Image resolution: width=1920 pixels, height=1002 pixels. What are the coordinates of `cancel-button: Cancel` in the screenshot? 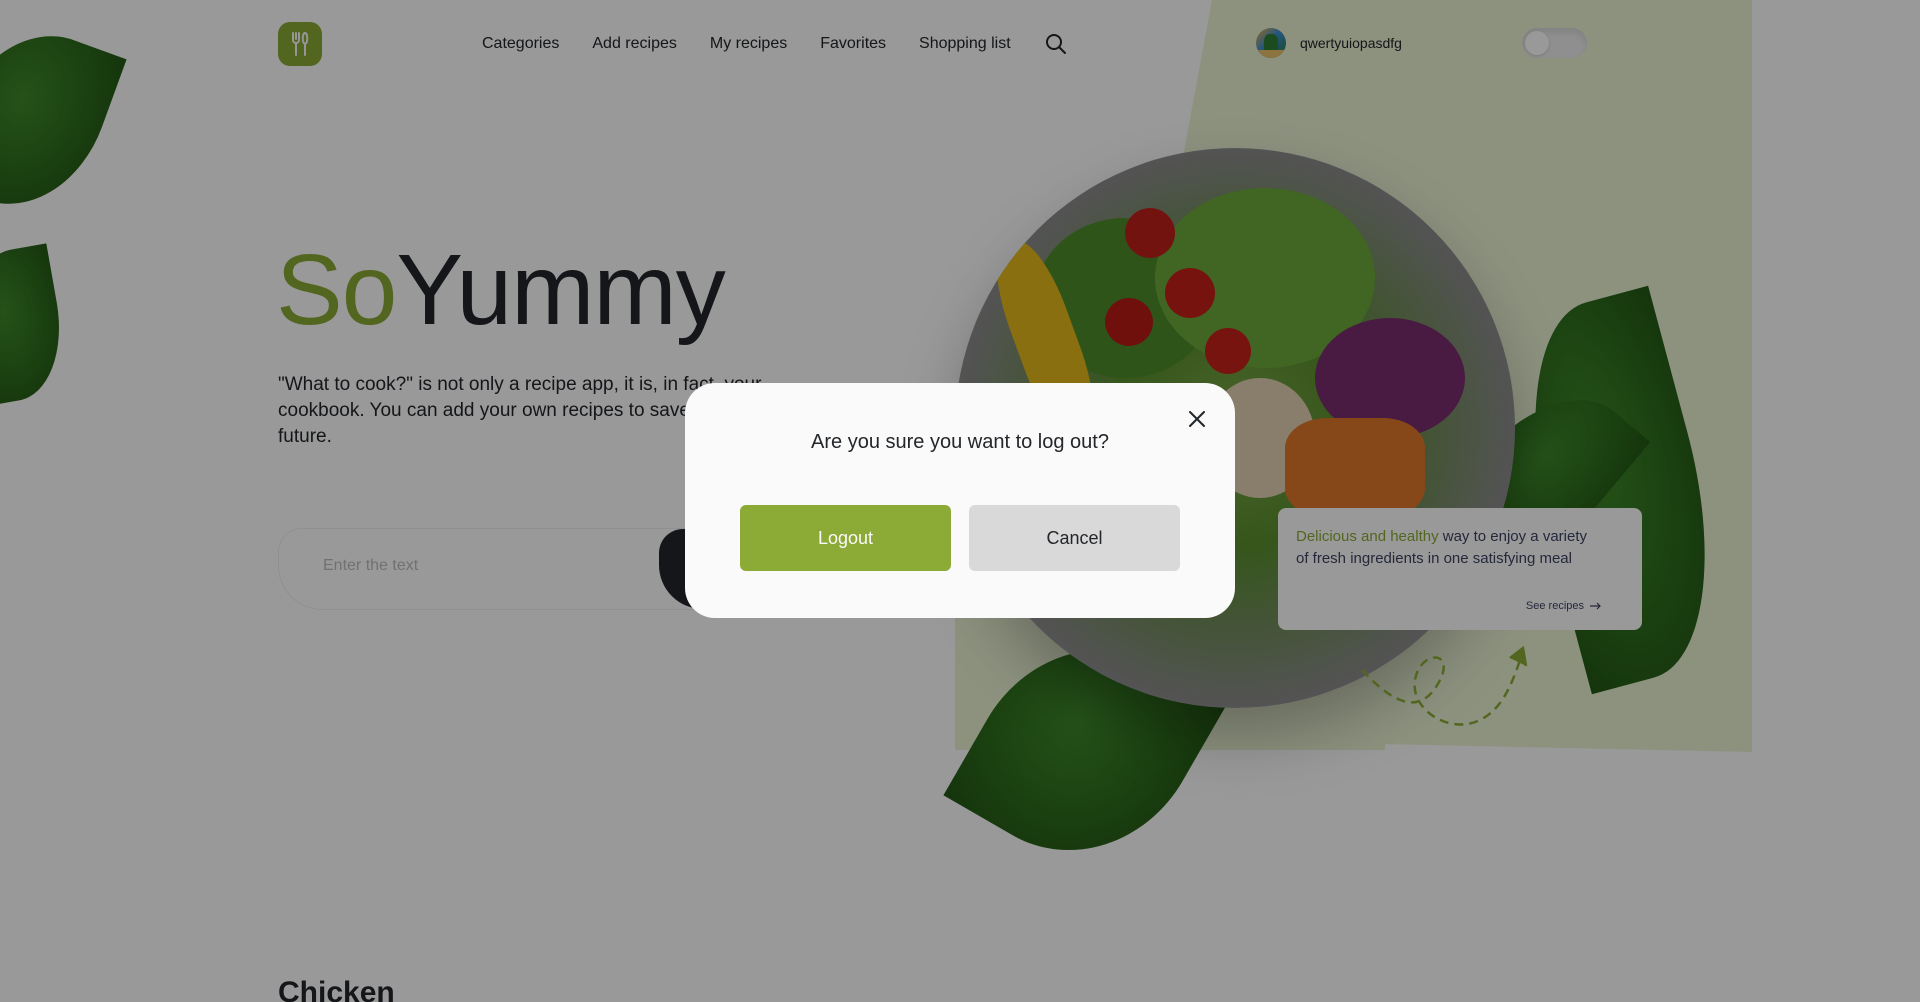 It's located at (1074, 538).